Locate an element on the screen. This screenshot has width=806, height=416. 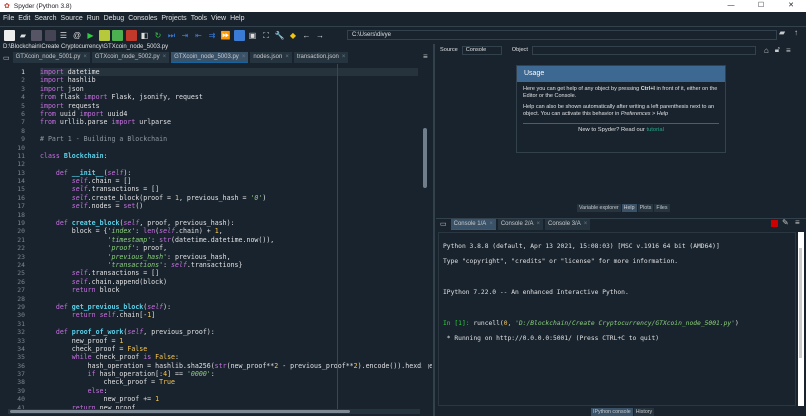
line-number: 19 is located at coordinates (21, 223).